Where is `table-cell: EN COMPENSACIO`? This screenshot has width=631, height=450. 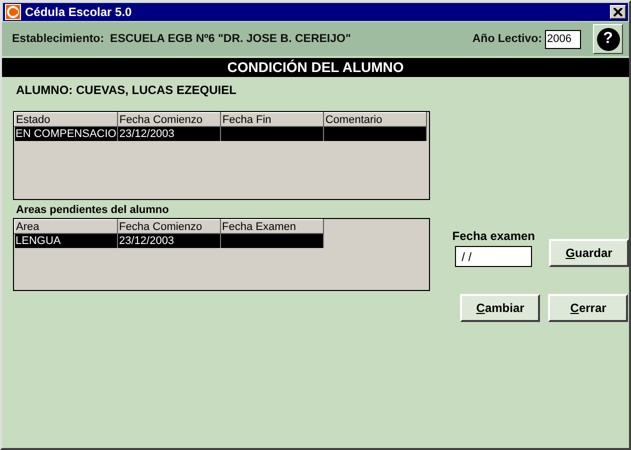 table-cell: EN COMPENSACIO is located at coordinates (66, 133).